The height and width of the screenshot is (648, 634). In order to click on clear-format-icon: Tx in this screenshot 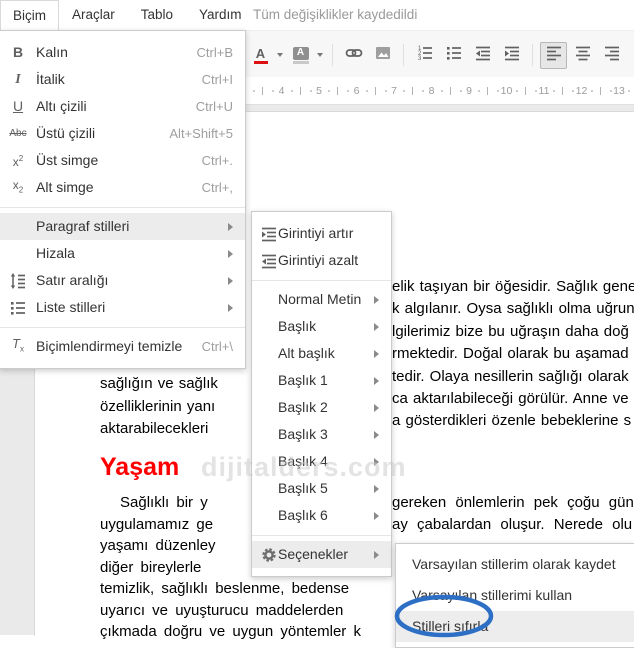, I will do `click(18, 346)`.